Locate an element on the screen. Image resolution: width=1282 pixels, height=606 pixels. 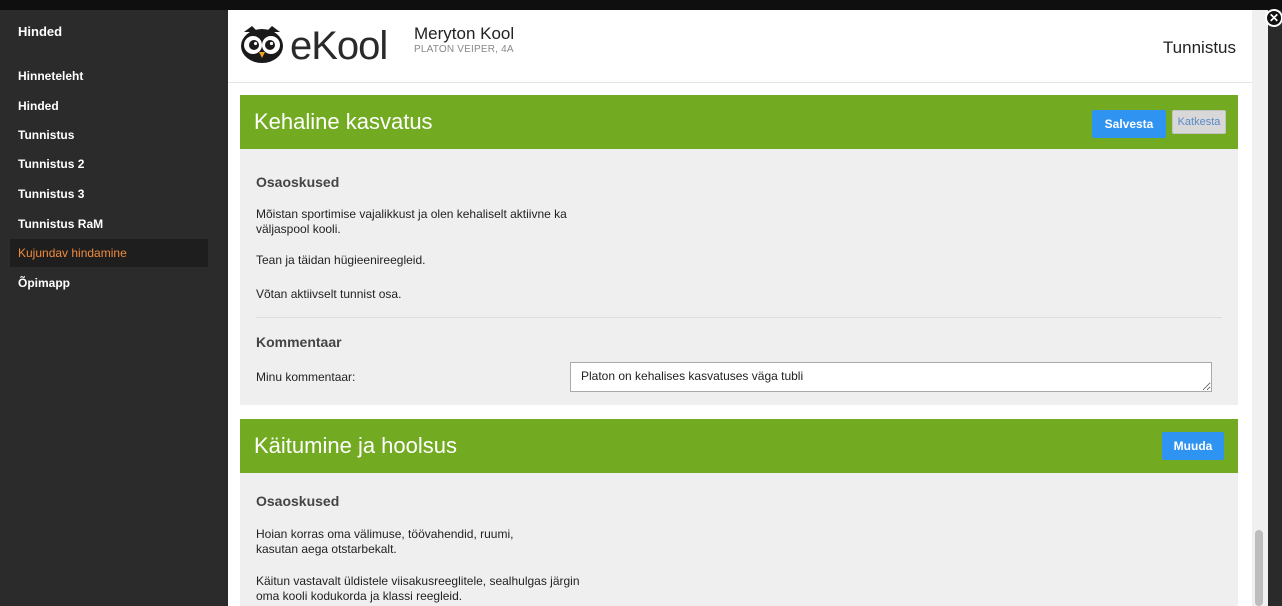
top-strip is located at coordinates (641, 5).